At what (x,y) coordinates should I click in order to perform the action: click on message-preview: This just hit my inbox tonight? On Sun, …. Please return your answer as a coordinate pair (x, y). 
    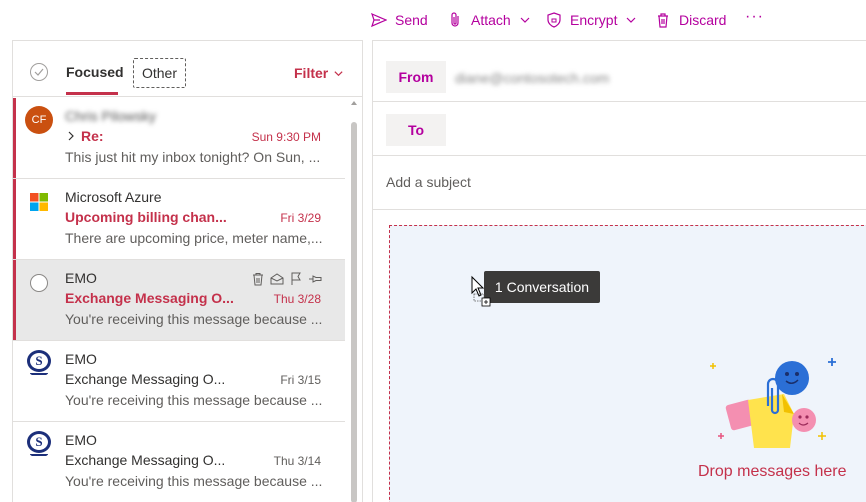
    Looking at the image, I should click on (193, 157).